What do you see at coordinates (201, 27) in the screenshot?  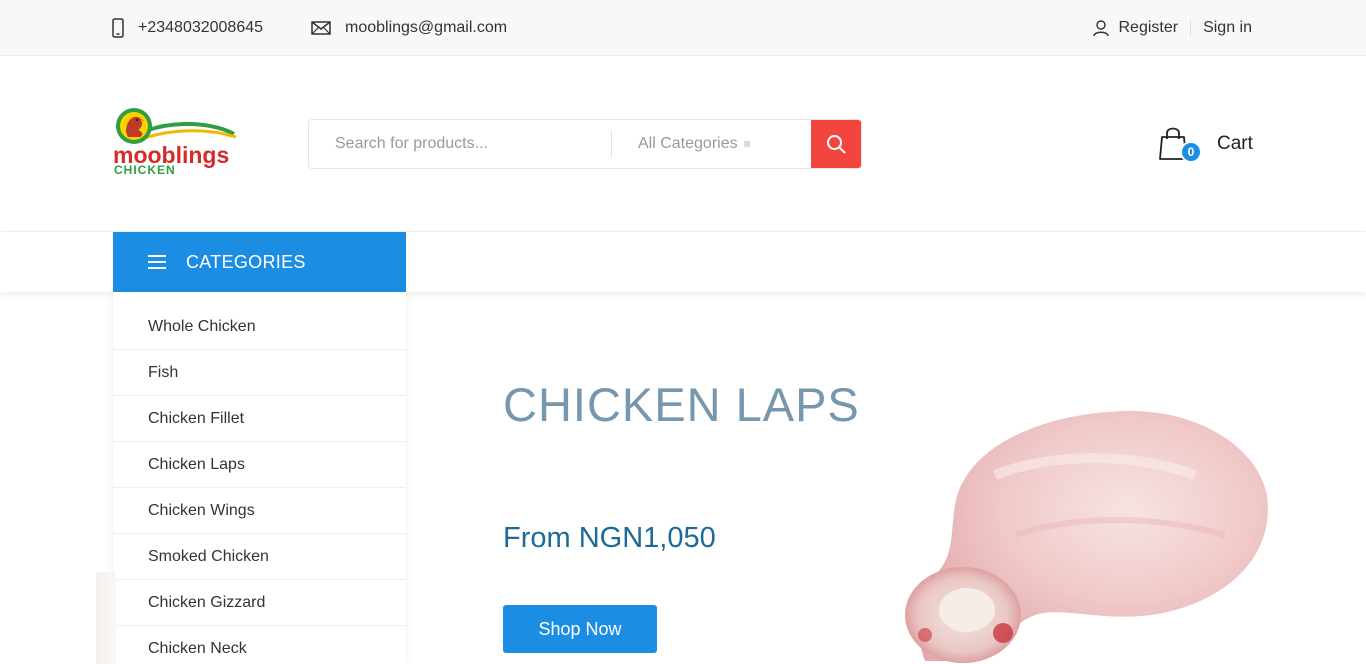 I see `phone-number: +2348032008645` at bounding box center [201, 27].